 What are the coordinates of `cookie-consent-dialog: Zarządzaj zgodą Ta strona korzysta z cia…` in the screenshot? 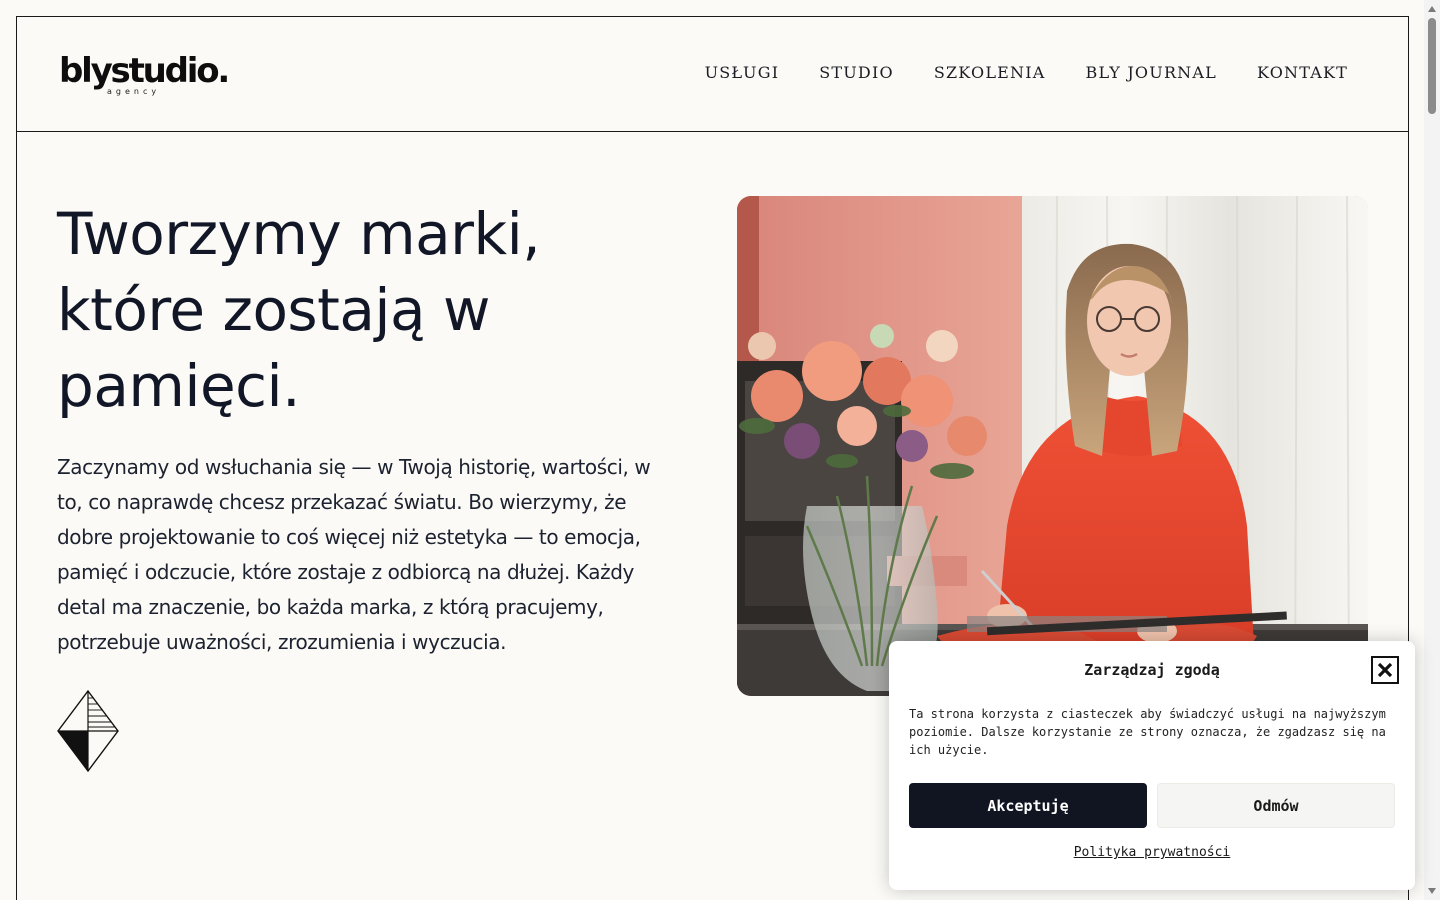 It's located at (1152, 765).